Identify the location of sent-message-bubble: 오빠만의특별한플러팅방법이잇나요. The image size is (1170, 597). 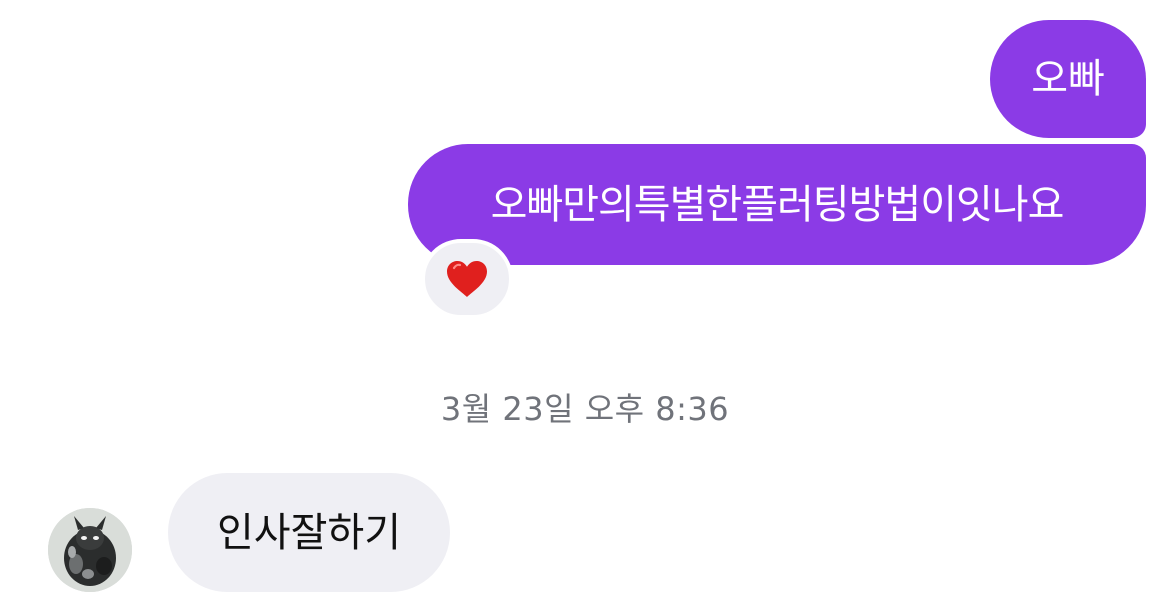
(777, 204).